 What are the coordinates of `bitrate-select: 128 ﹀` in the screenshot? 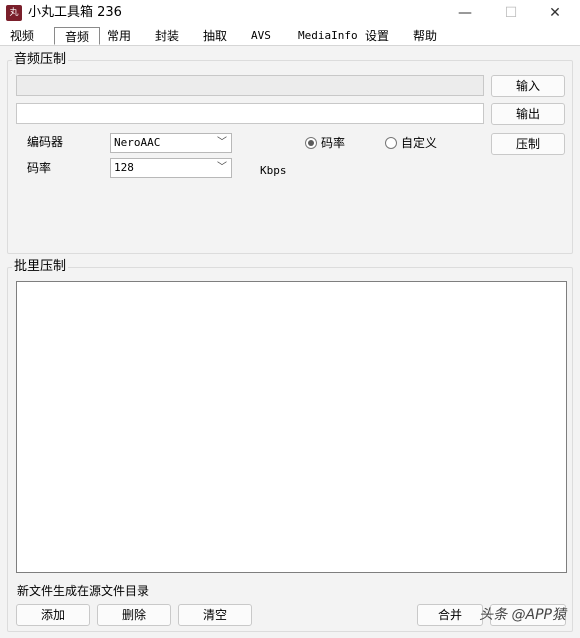 It's located at (171, 168).